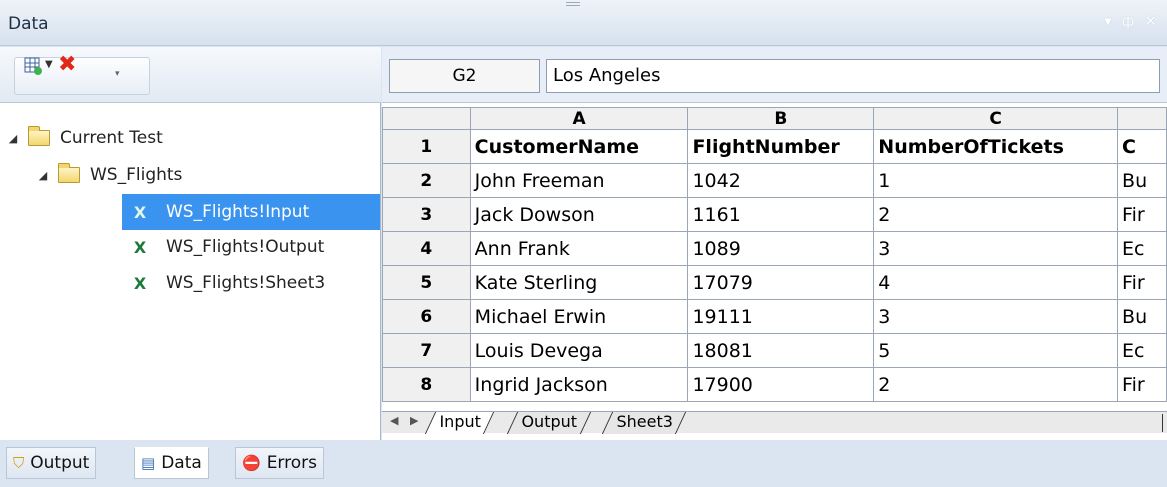  Describe the element at coordinates (49, 70) in the screenshot. I see `dropdown-arrow-icon: ▼` at that location.